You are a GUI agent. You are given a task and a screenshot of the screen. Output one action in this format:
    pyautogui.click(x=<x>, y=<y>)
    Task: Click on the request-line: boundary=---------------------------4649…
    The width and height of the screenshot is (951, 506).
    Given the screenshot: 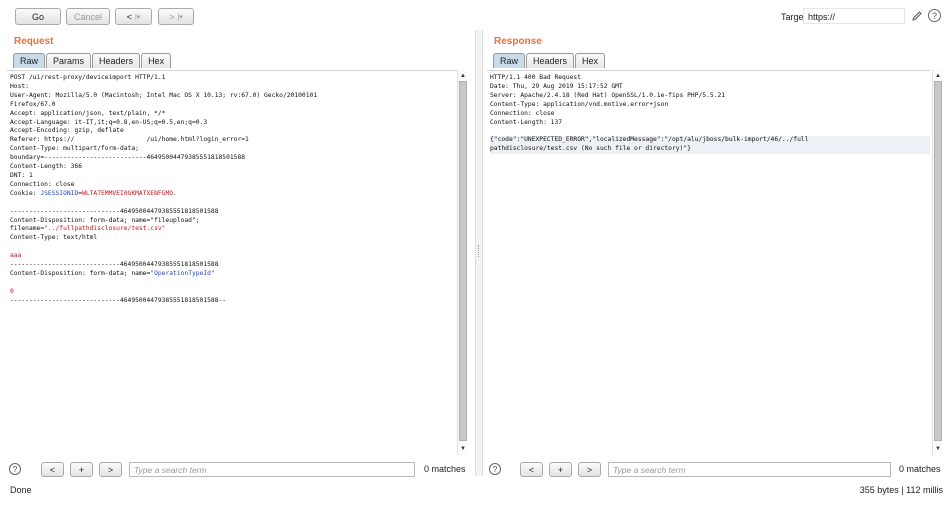 What is the action you would take?
    pyautogui.click(x=128, y=158)
    